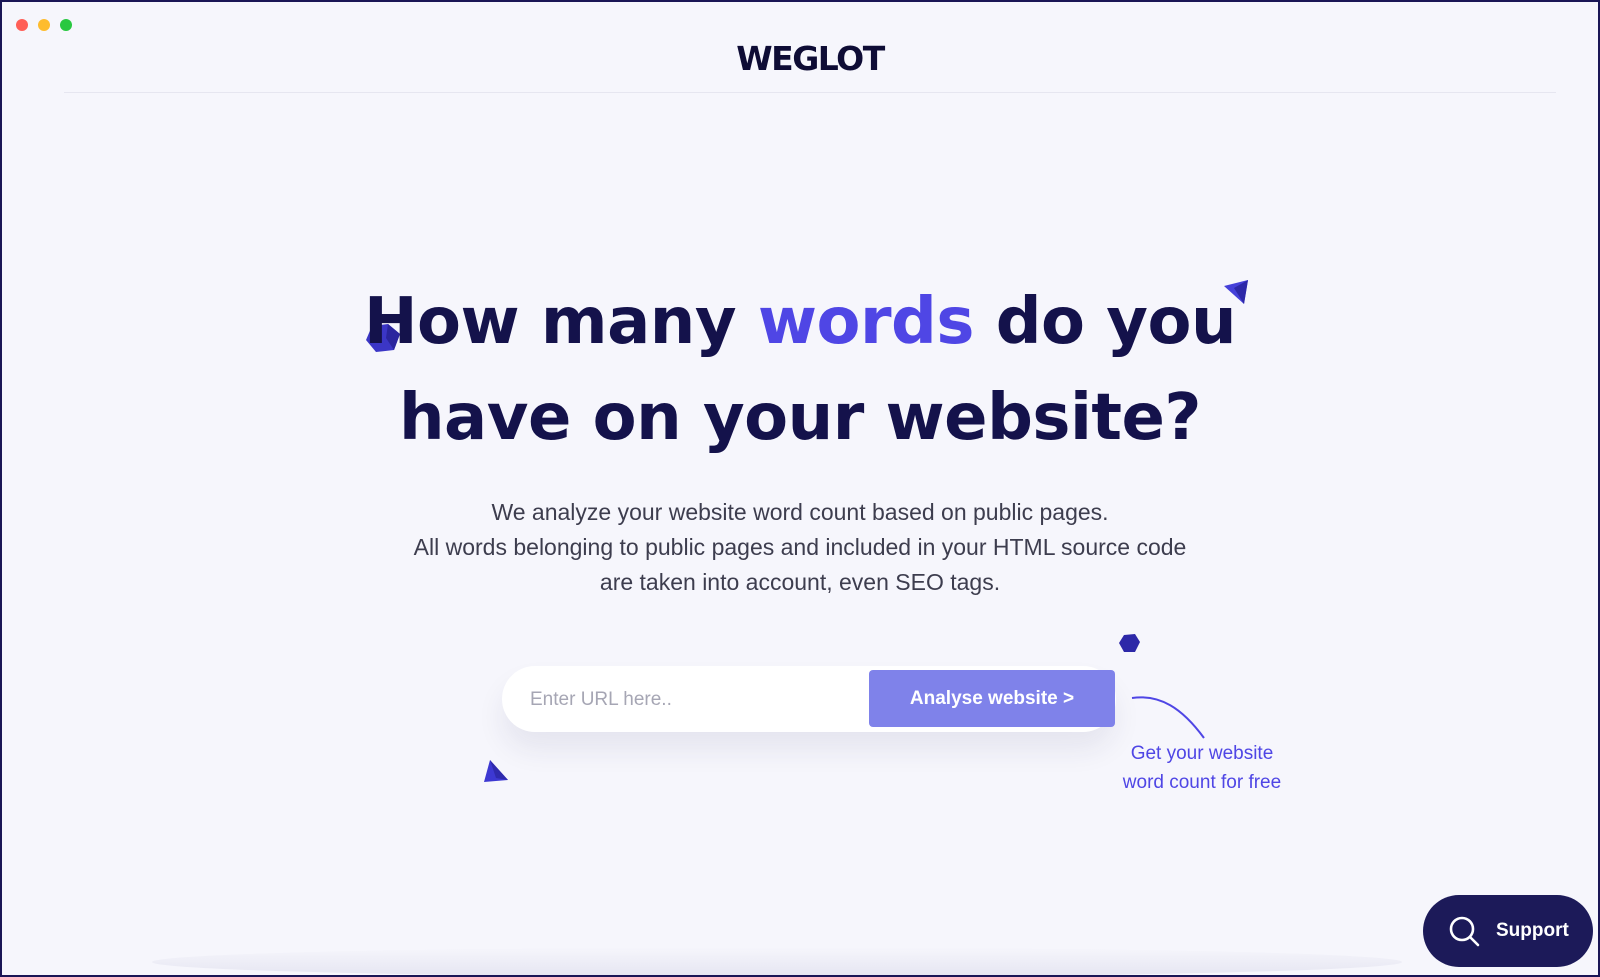 This screenshot has width=1600, height=977. What do you see at coordinates (800, 418) in the screenshot?
I see `hero-title-line-2: have on your website?` at bounding box center [800, 418].